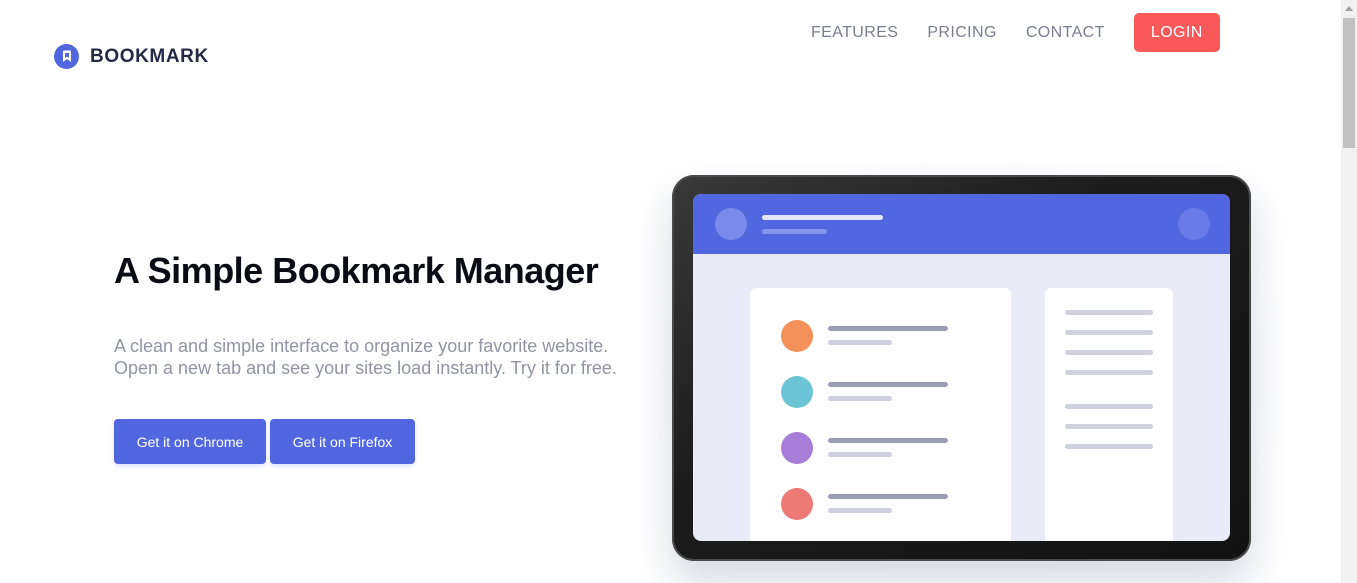 Image resolution: width=1357 pixels, height=583 pixels. What do you see at coordinates (1349, 8) in the screenshot?
I see `scroll-up-arrow-icon` at bounding box center [1349, 8].